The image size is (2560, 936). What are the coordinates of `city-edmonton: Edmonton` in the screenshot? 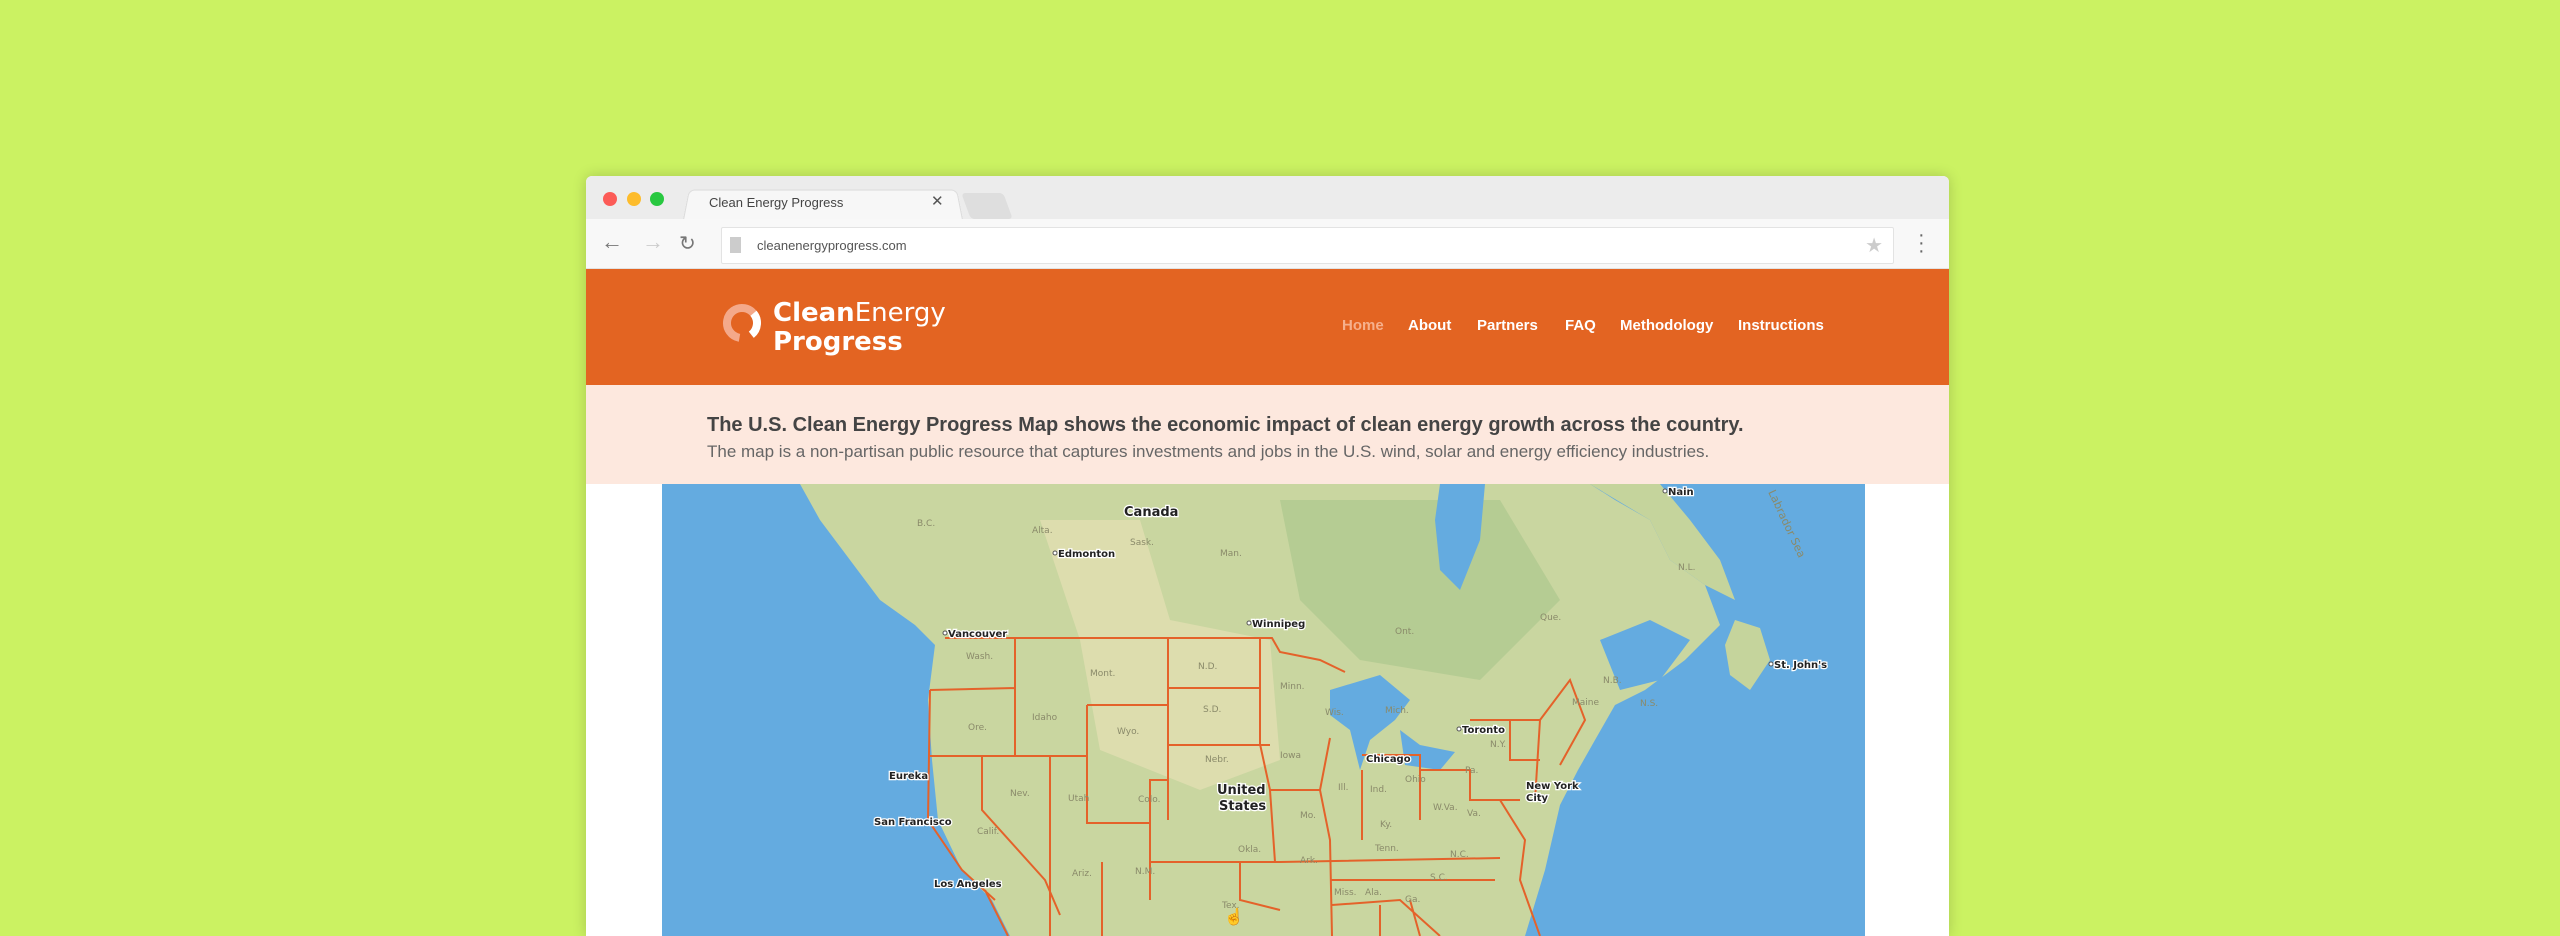 It's located at (1086, 554).